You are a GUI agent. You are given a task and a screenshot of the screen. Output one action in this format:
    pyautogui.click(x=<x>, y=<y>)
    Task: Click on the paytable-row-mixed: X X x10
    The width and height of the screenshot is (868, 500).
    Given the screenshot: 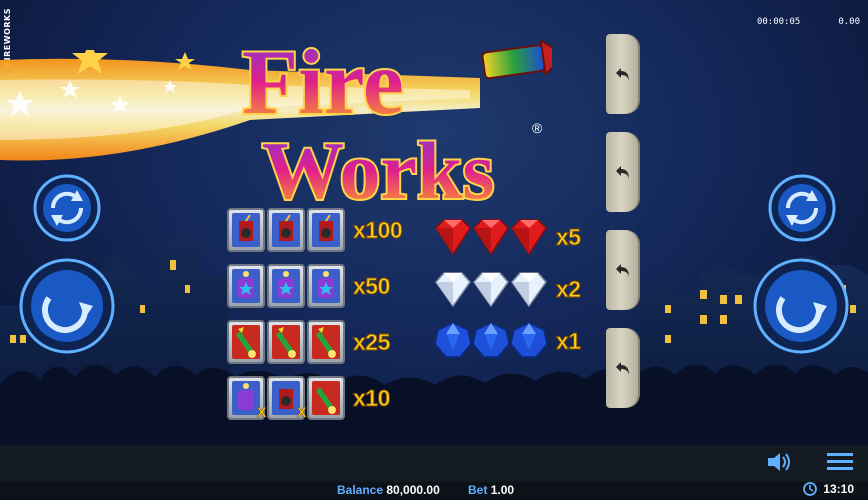 What is the action you would take?
    pyautogui.click(x=309, y=398)
    